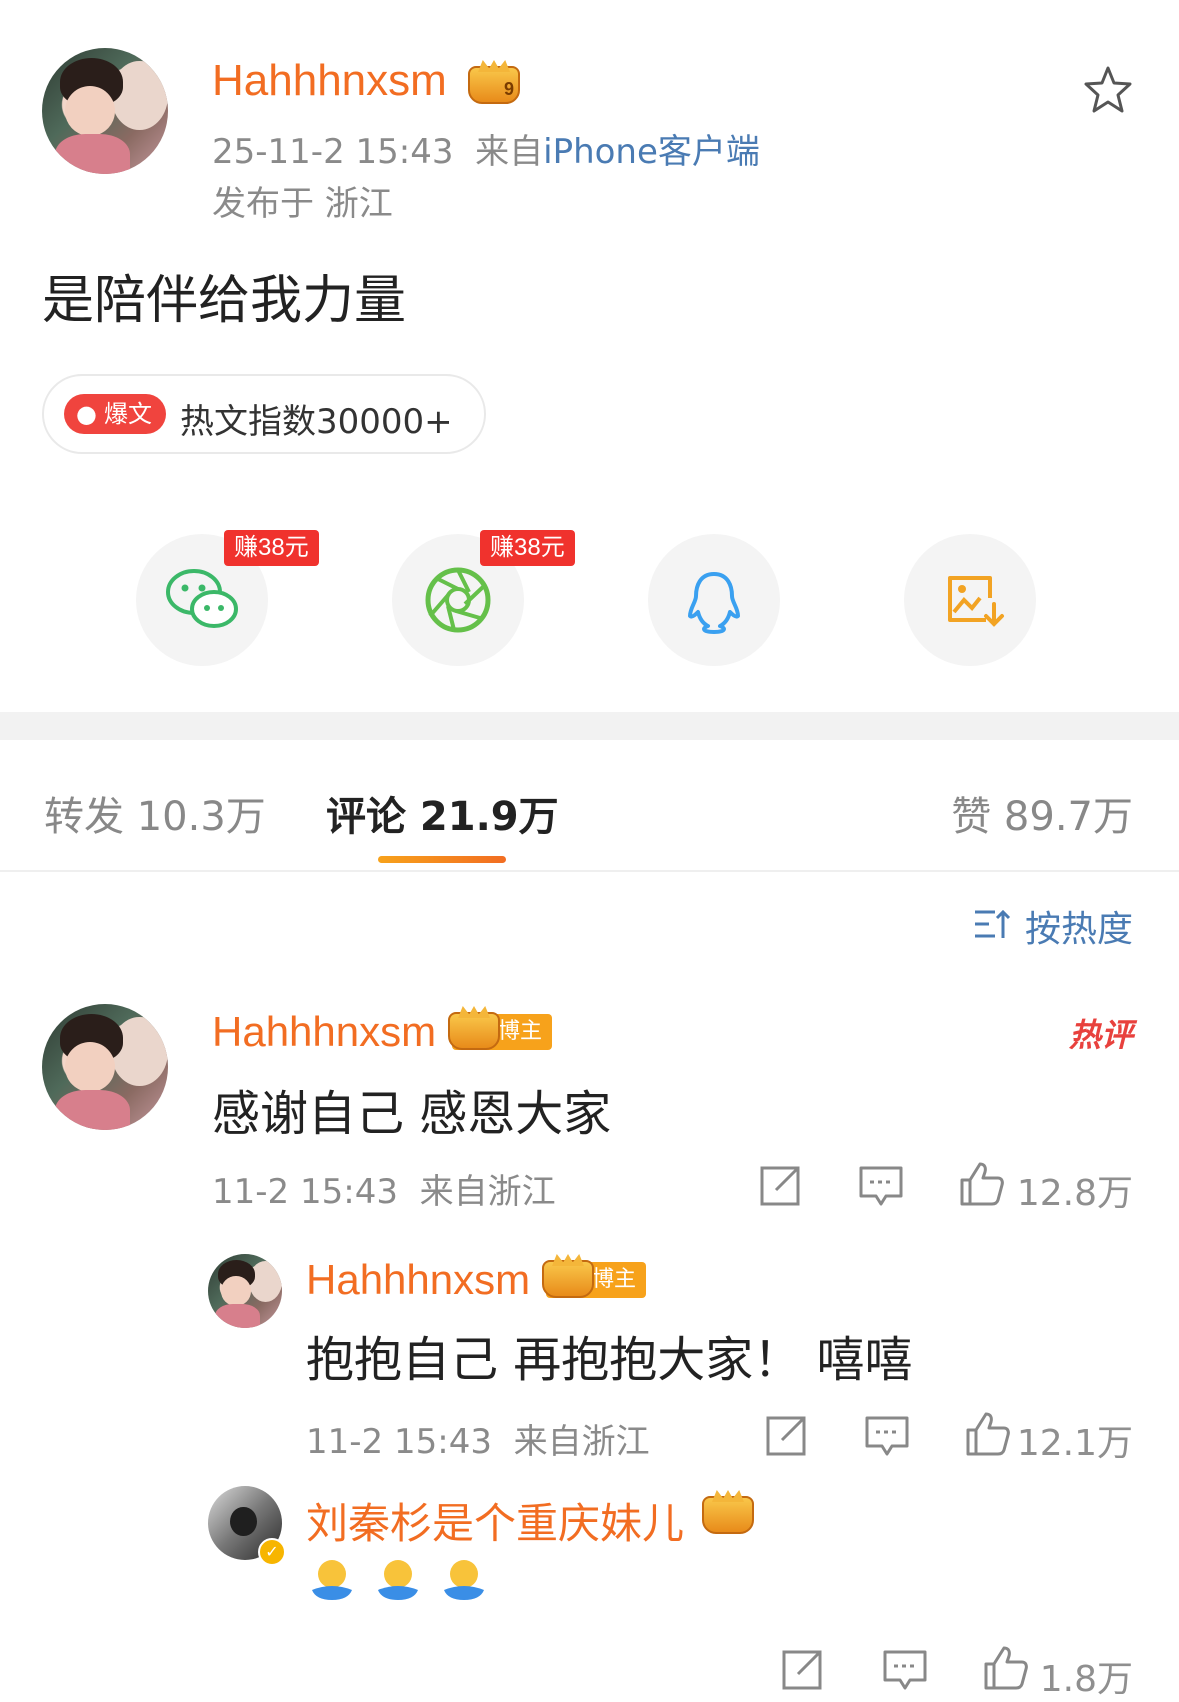 The height and width of the screenshot is (1702, 1179). What do you see at coordinates (412, 1114) in the screenshot?
I see `comment-text: 感谢自己 感恩大家` at bounding box center [412, 1114].